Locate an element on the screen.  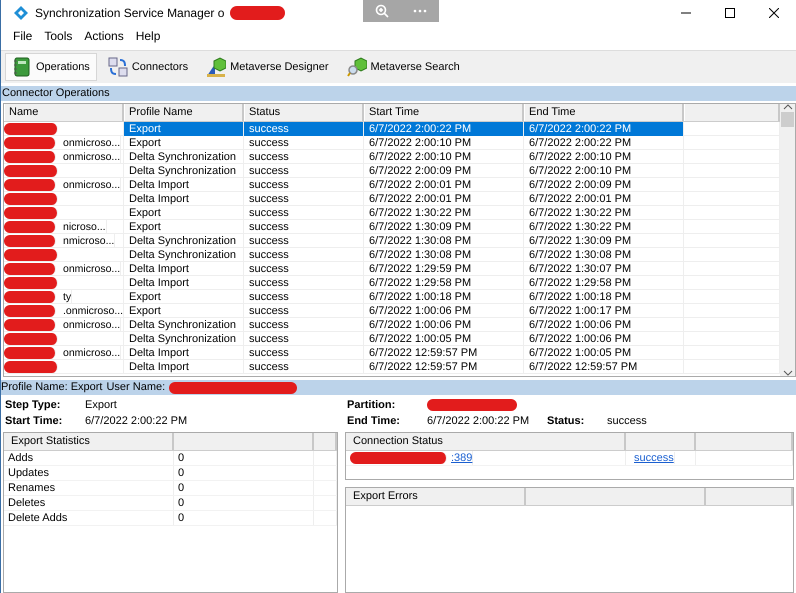
table-row: Delta Import success 6/7/2022 12:59:57 PM 6/7/2022 12:59:57 PM is located at coordinates (392, 367).